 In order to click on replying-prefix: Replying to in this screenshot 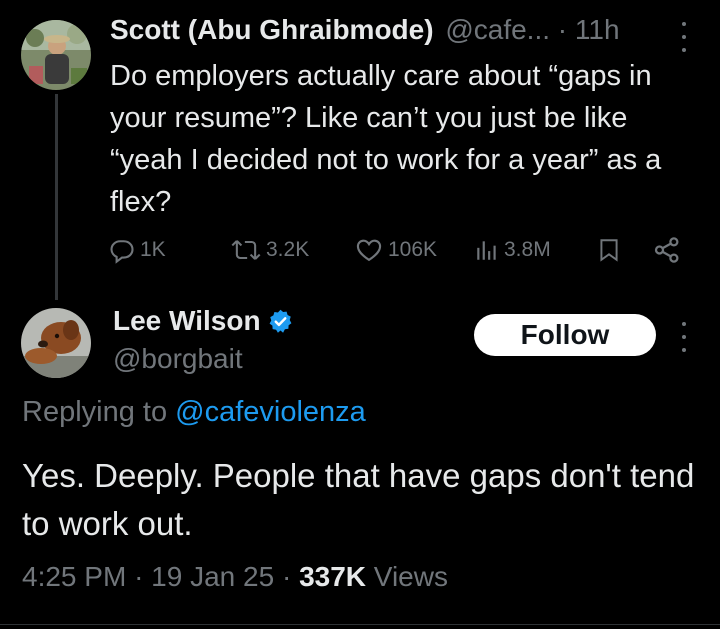, I will do `click(95, 412)`.